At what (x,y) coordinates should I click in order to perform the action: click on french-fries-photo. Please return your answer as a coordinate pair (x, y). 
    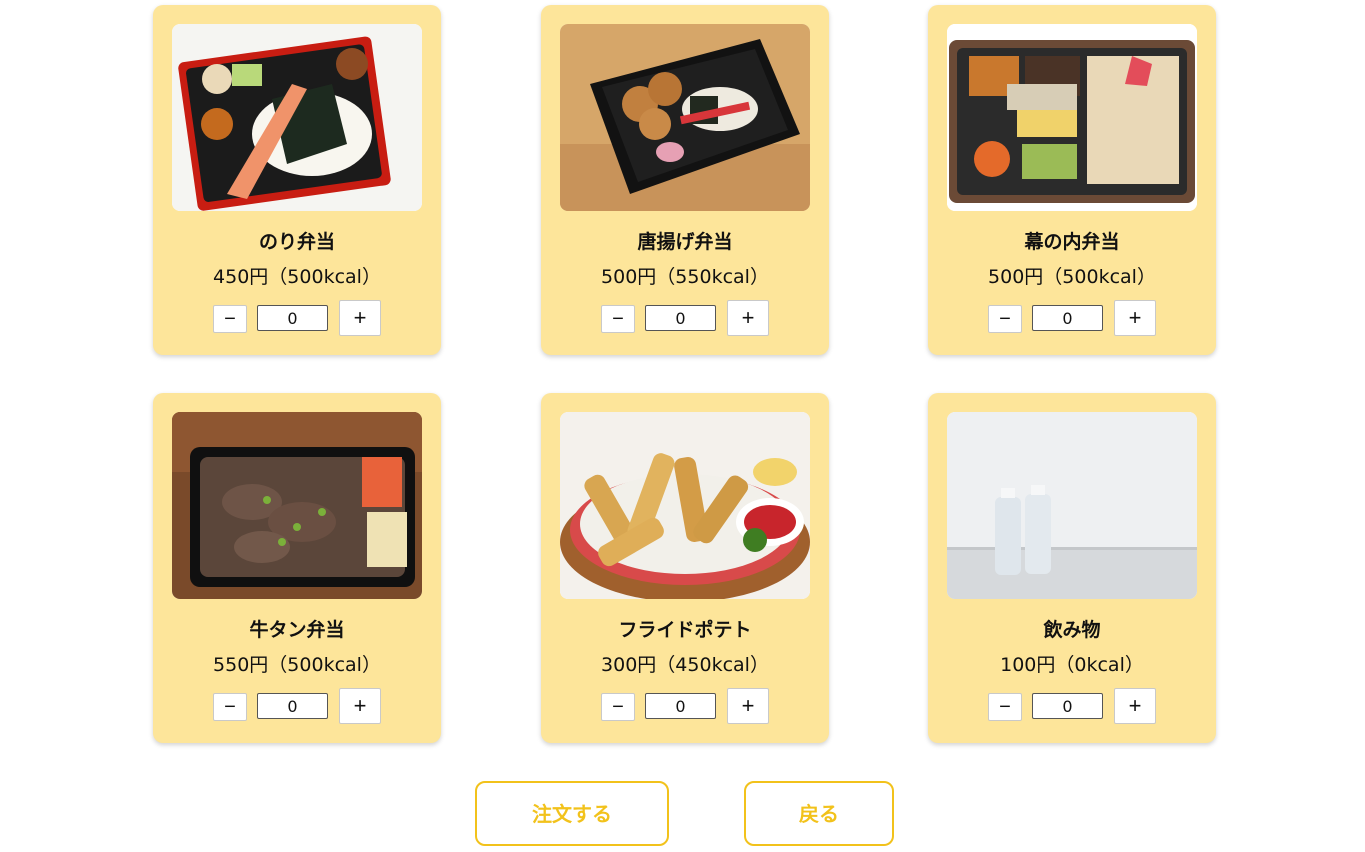
    Looking at the image, I should click on (685, 505).